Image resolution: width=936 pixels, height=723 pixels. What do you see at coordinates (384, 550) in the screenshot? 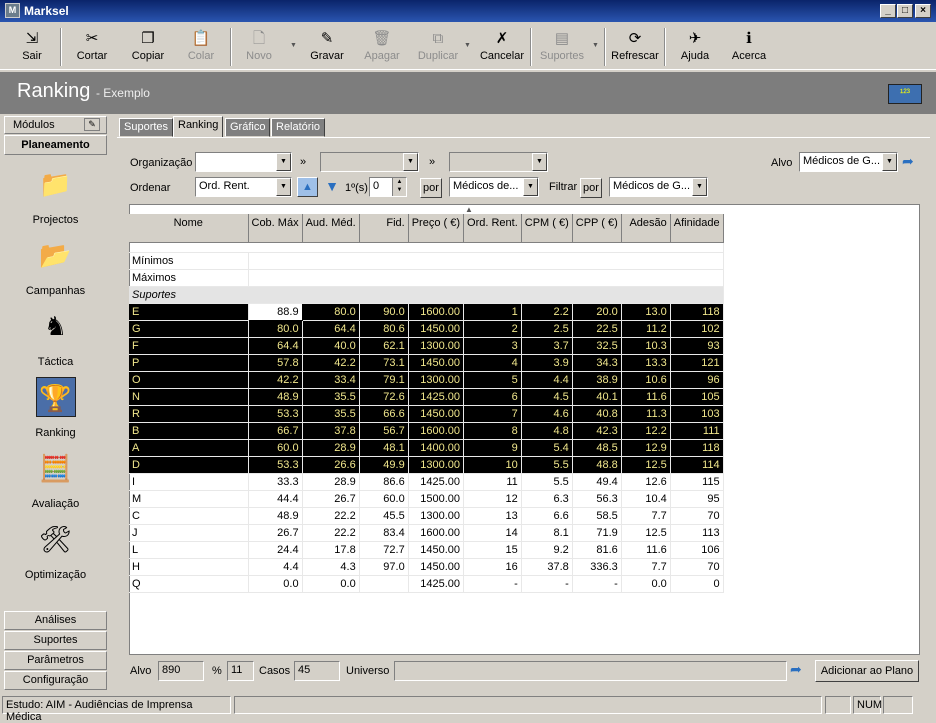
I see `grid-cell: 72.7` at bounding box center [384, 550].